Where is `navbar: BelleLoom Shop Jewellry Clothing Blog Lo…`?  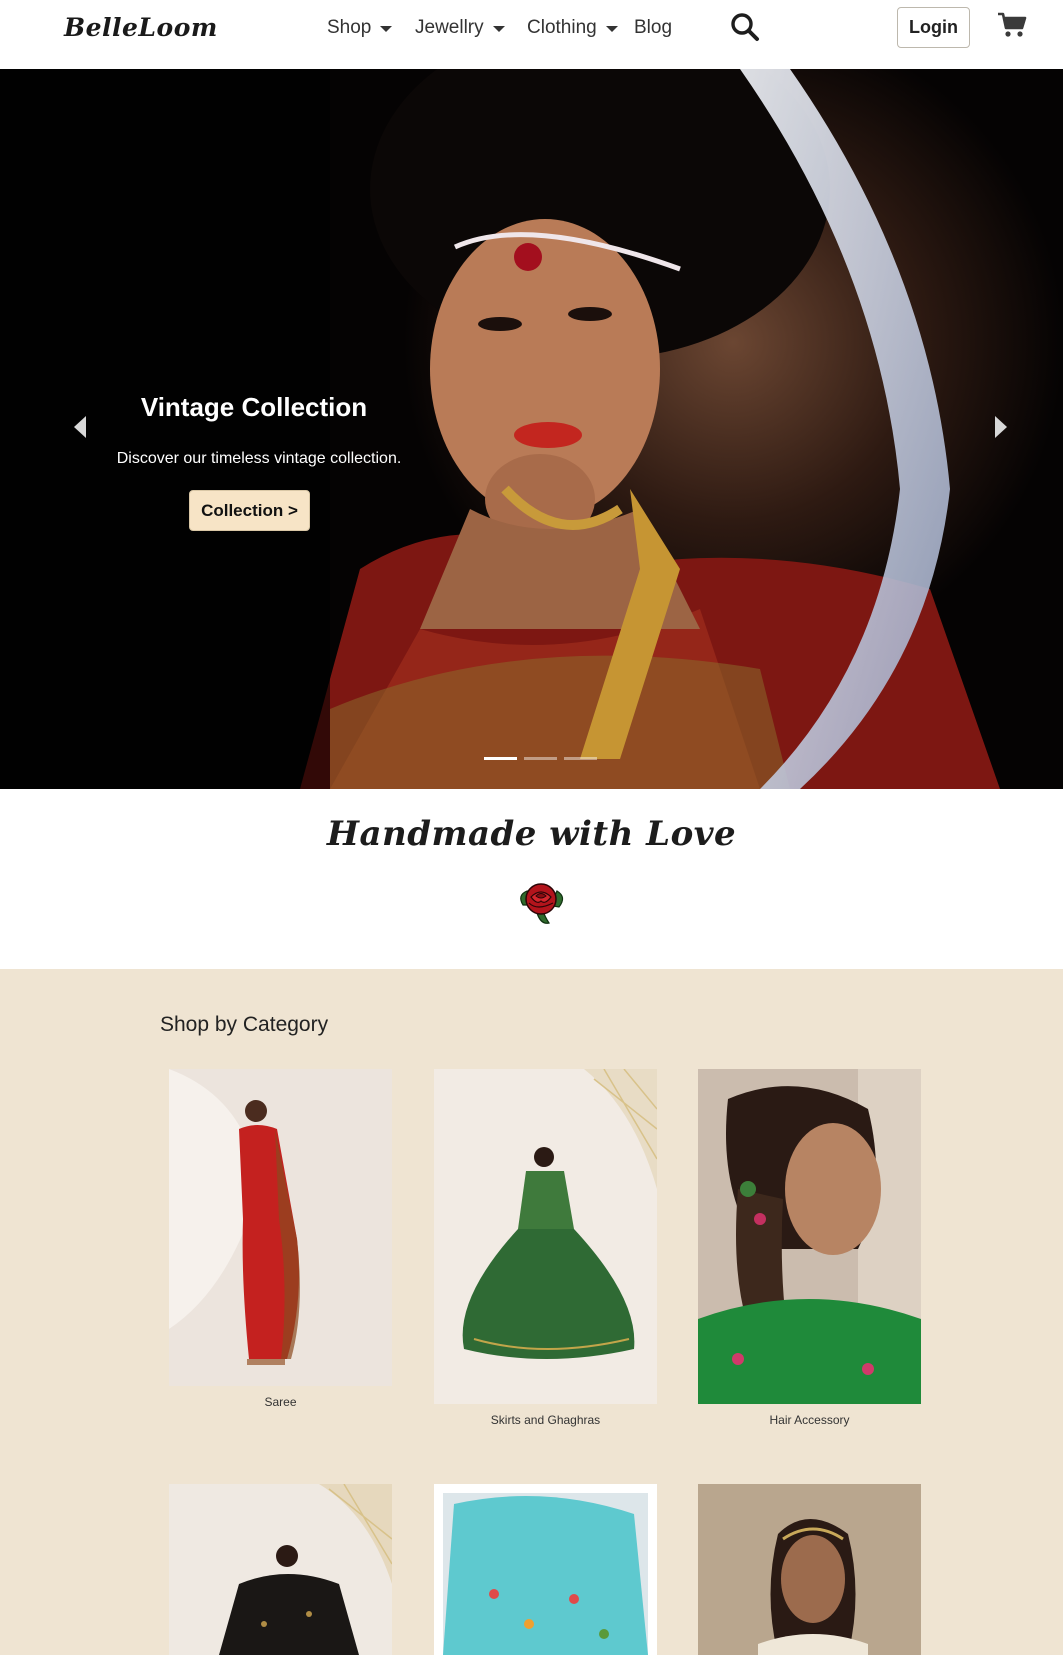 navbar: BelleLoom Shop Jewellry Clothing Blog Lo… is located at coordinates (531, 34).